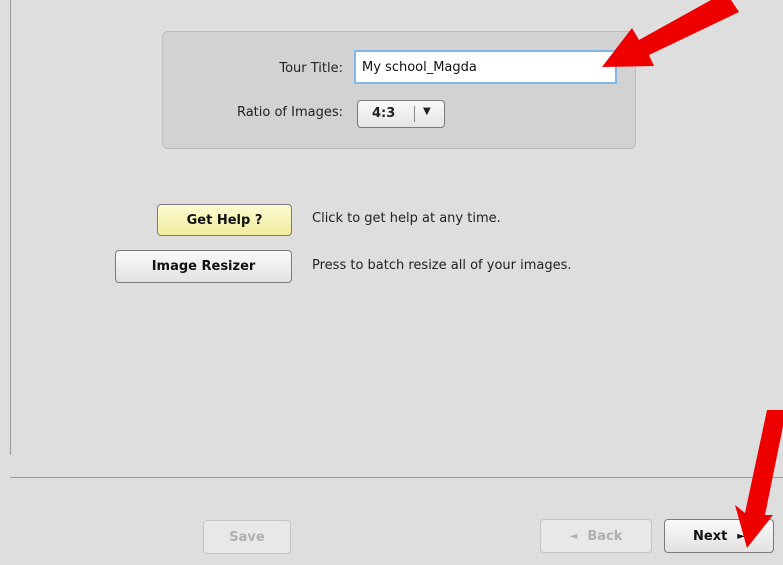  What do you see at coordinates (710, 536) in the screenshot?
I see `next-label: Next` at bounding box center [710, 536].